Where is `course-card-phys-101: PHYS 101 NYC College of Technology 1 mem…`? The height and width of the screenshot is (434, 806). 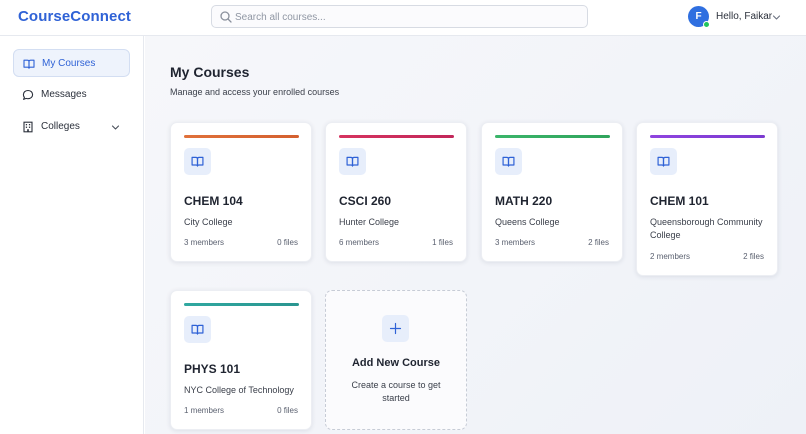 course-card-phys-101: PHYS 101 NYC College of Technology 1 mem… is located at coordinates (241, 360).